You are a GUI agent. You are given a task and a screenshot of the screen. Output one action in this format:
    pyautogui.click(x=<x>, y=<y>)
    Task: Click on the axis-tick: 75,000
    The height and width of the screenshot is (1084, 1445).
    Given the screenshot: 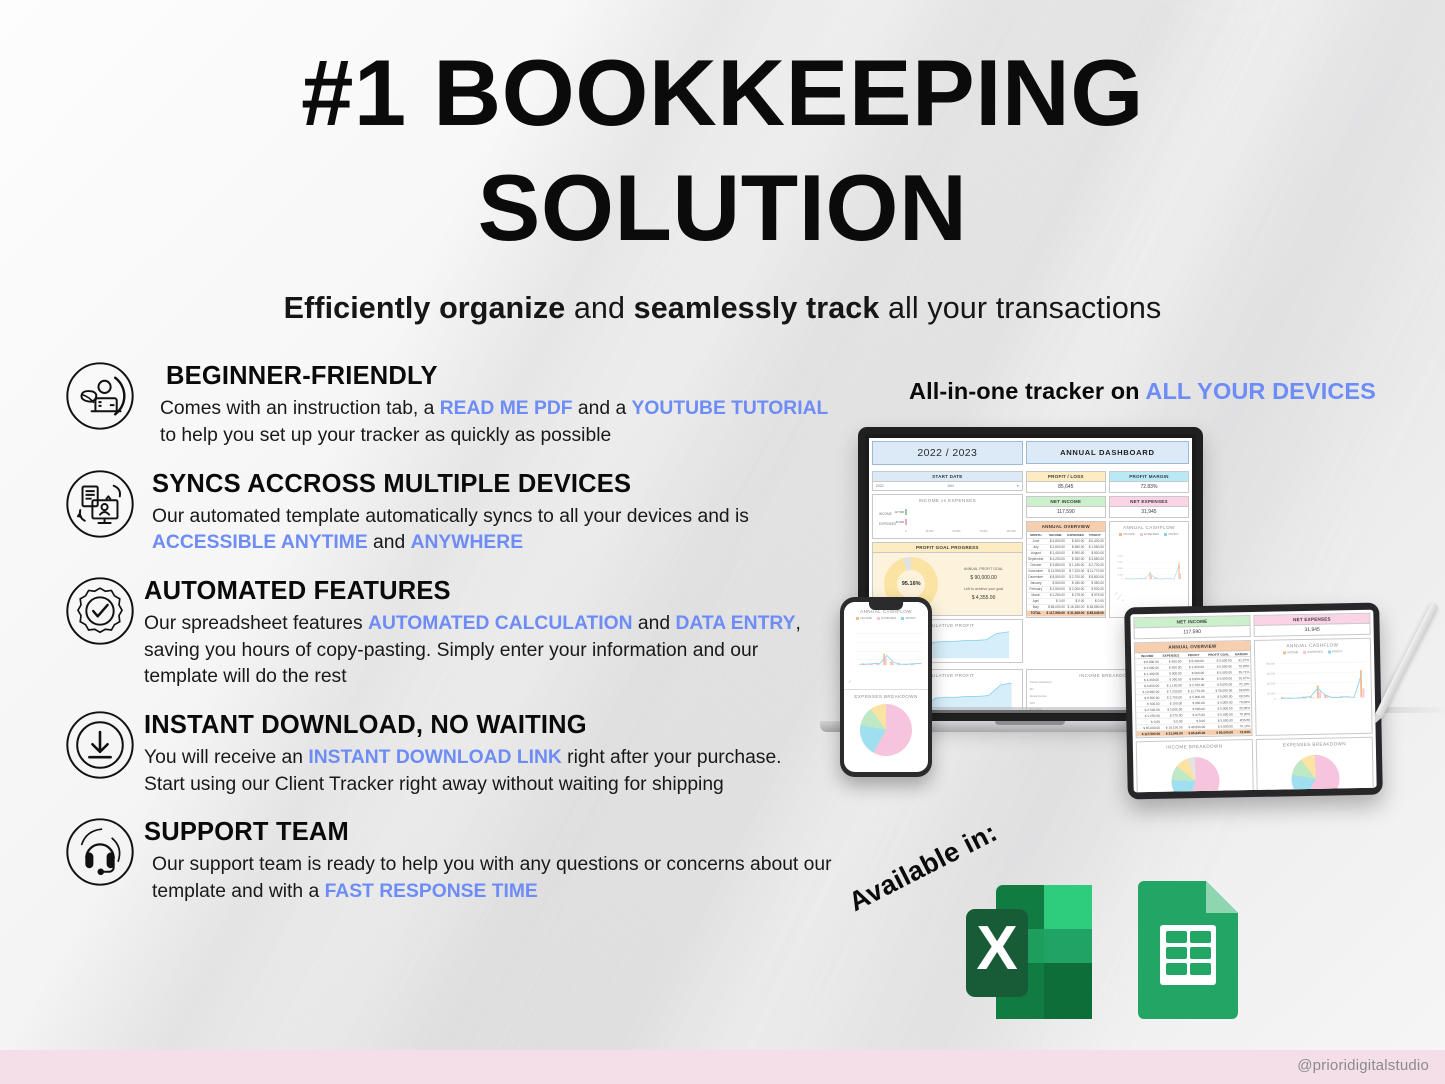 What is the action you would take?
    pyautogui.click(x=983, y=532)
    